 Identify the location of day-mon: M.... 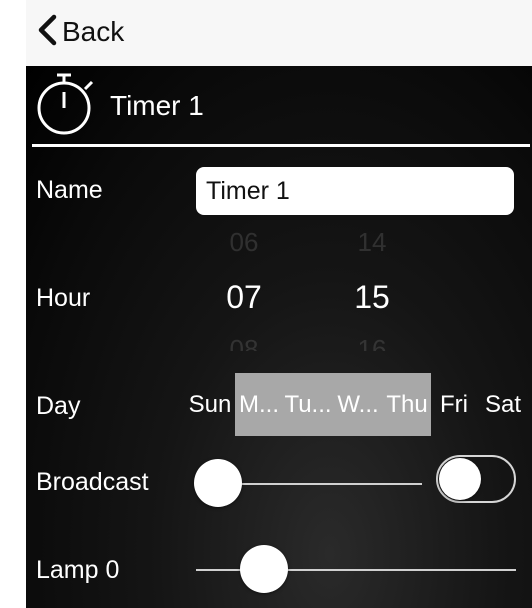
(259, 404).